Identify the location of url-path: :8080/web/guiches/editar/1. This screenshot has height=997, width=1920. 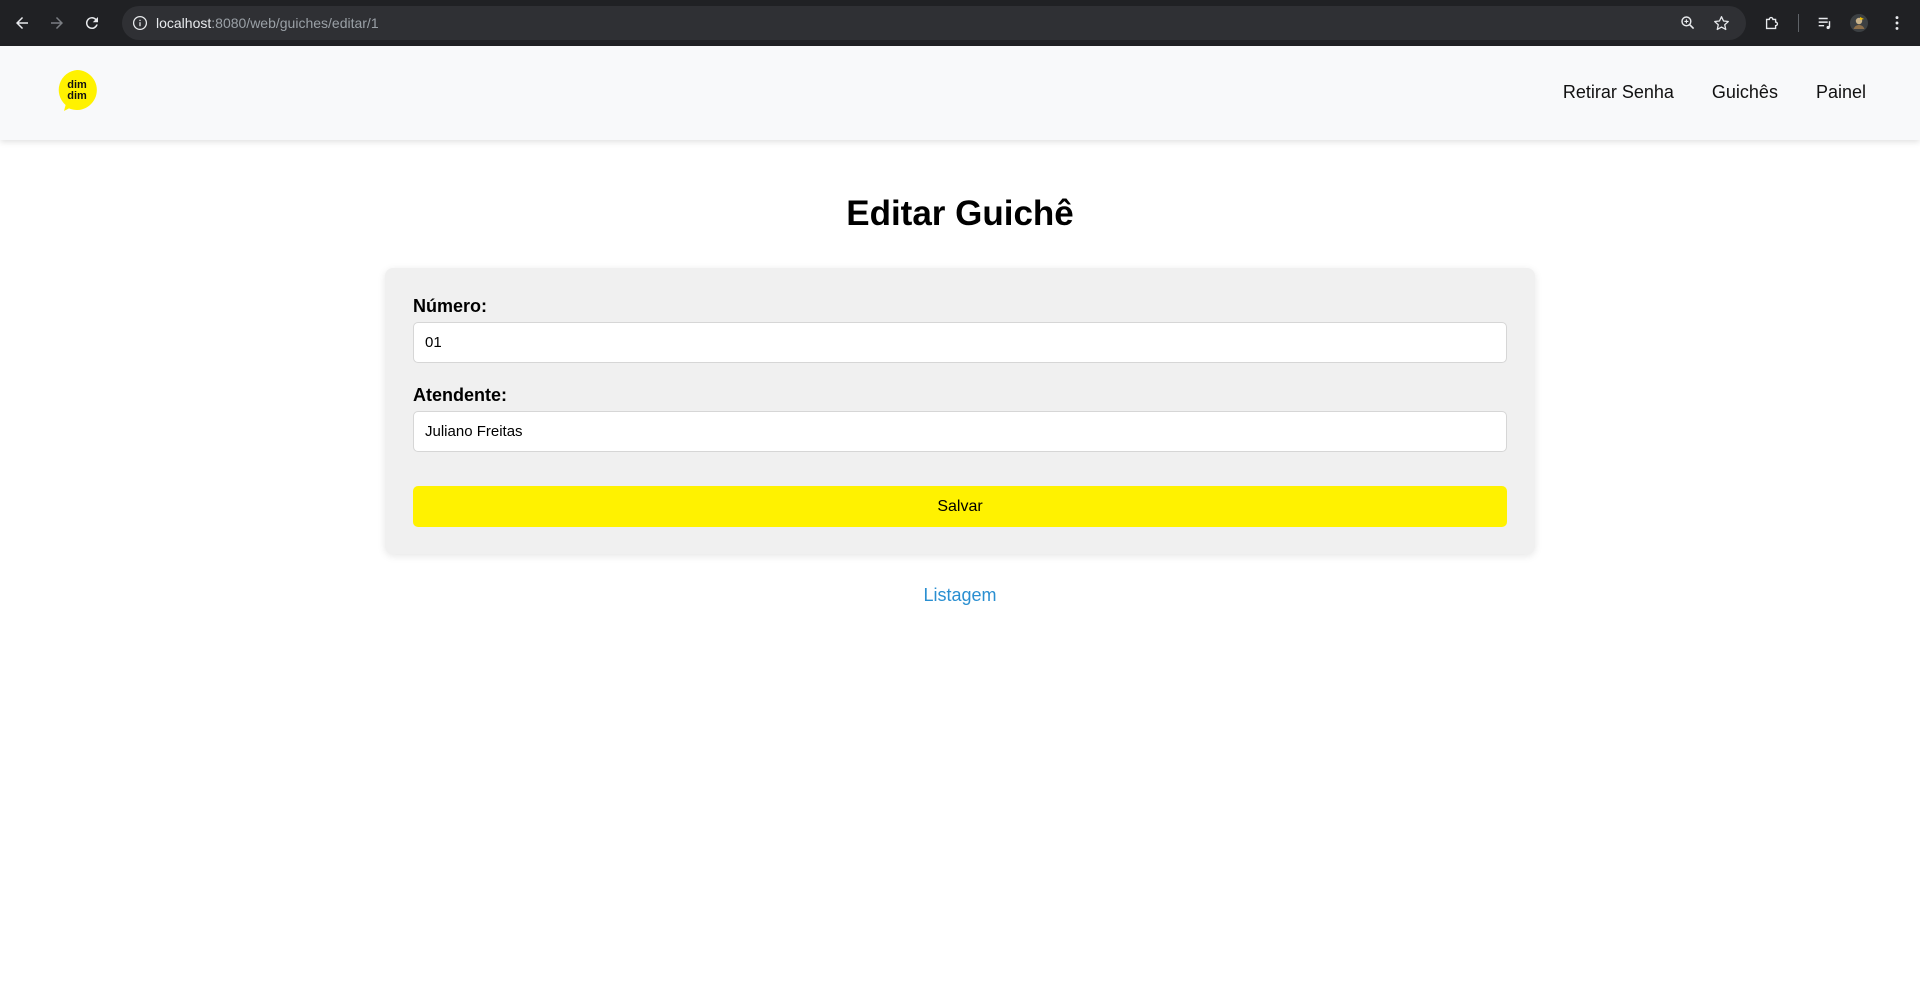
(295, 23).